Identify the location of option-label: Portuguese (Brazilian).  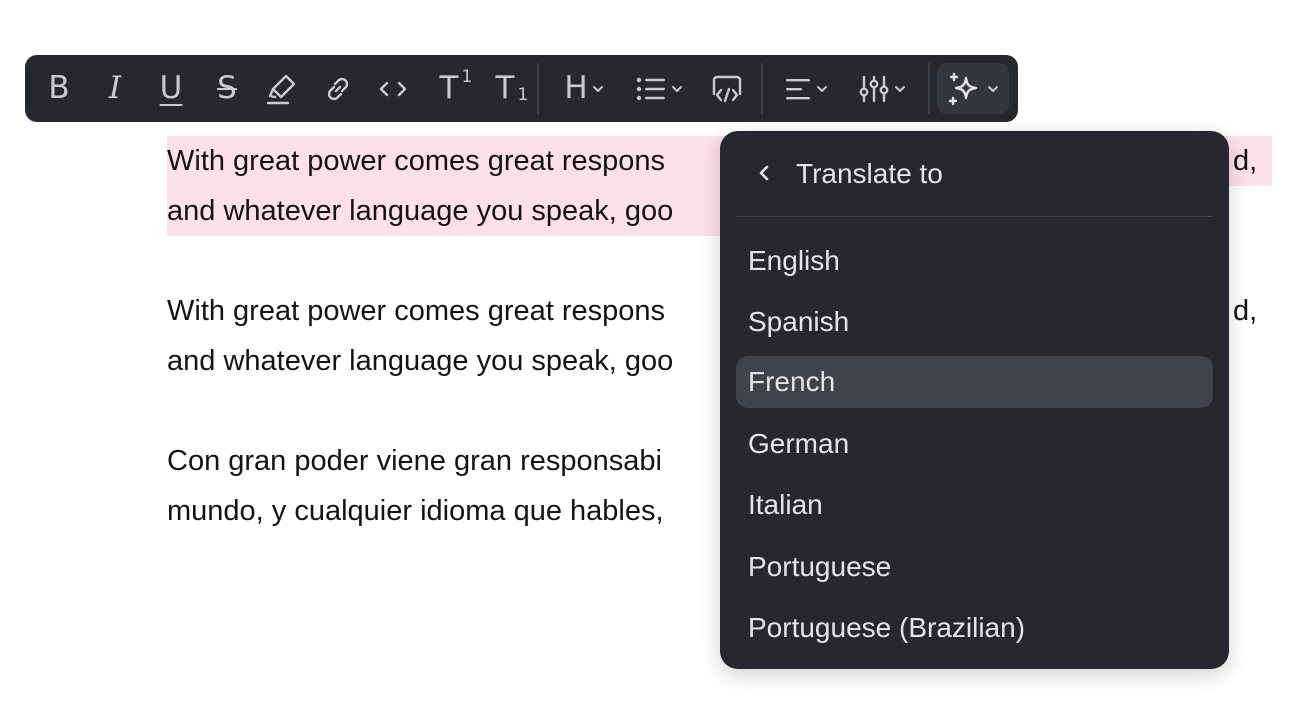
(887, 627).